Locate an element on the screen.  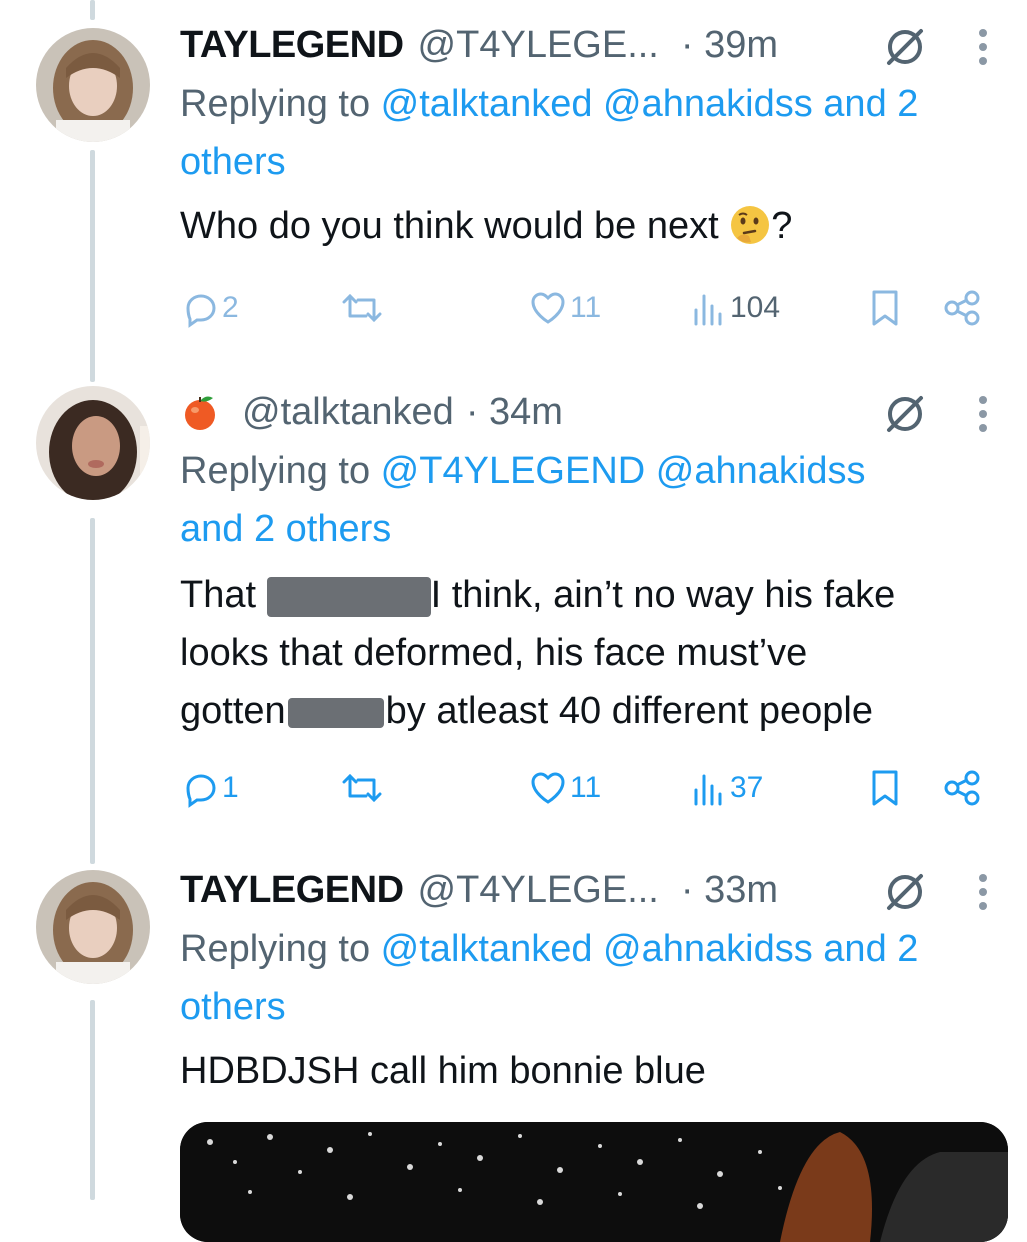
views-button: 37 is located at coordinates (727, 788).